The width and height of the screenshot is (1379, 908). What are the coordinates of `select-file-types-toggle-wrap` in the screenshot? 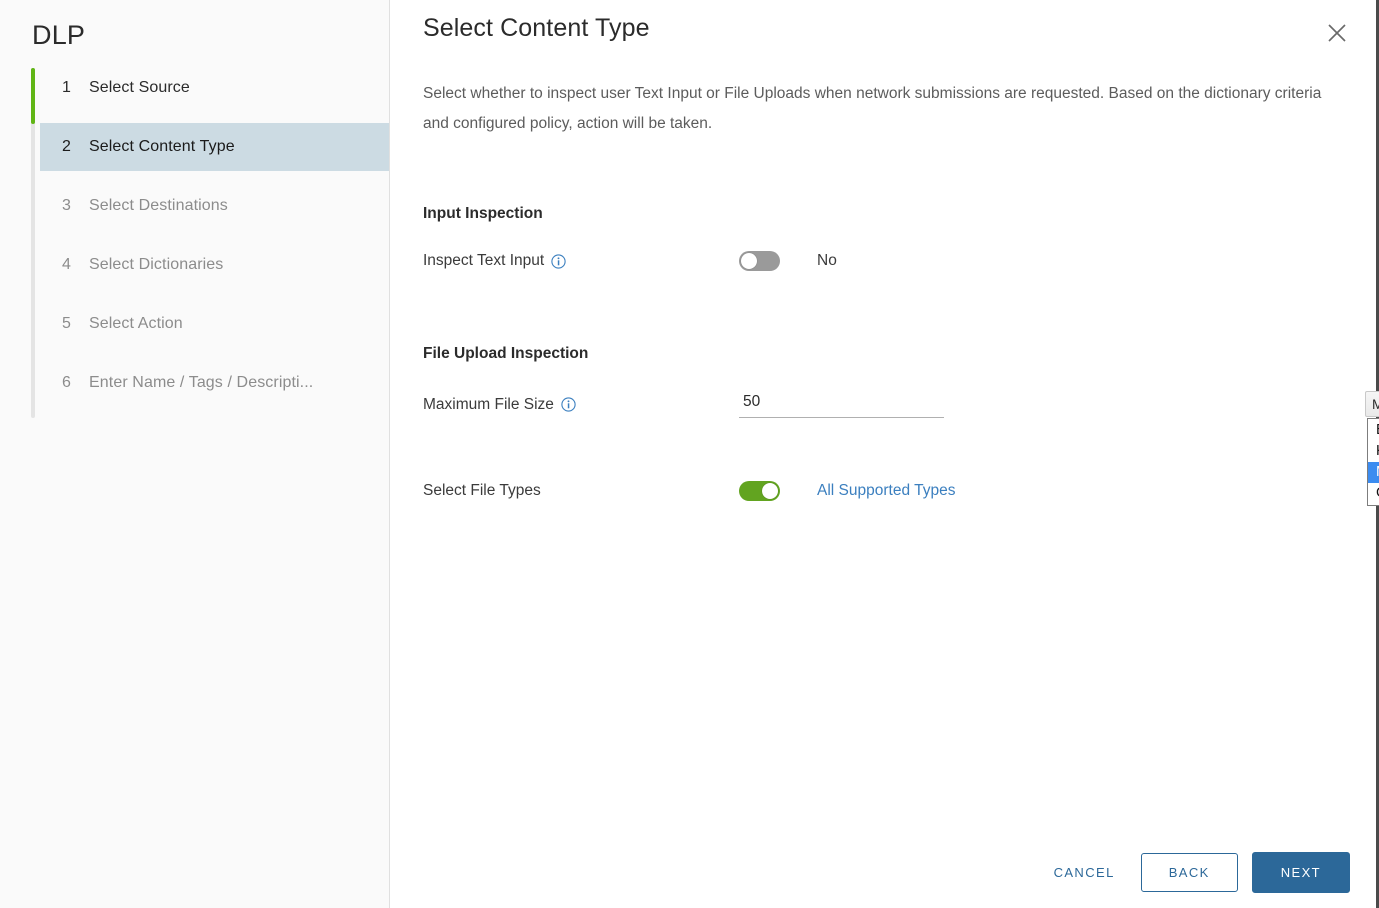 It's located at (778, 491).